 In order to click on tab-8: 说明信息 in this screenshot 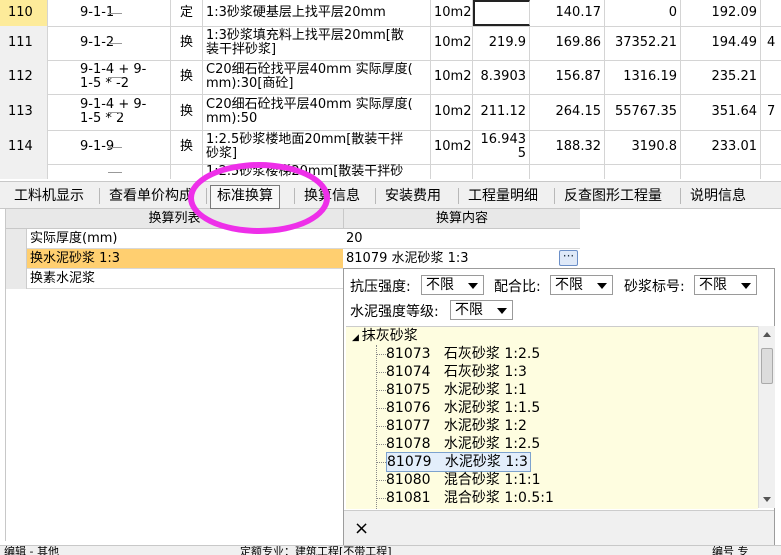, I will do `click(718, 196)`.